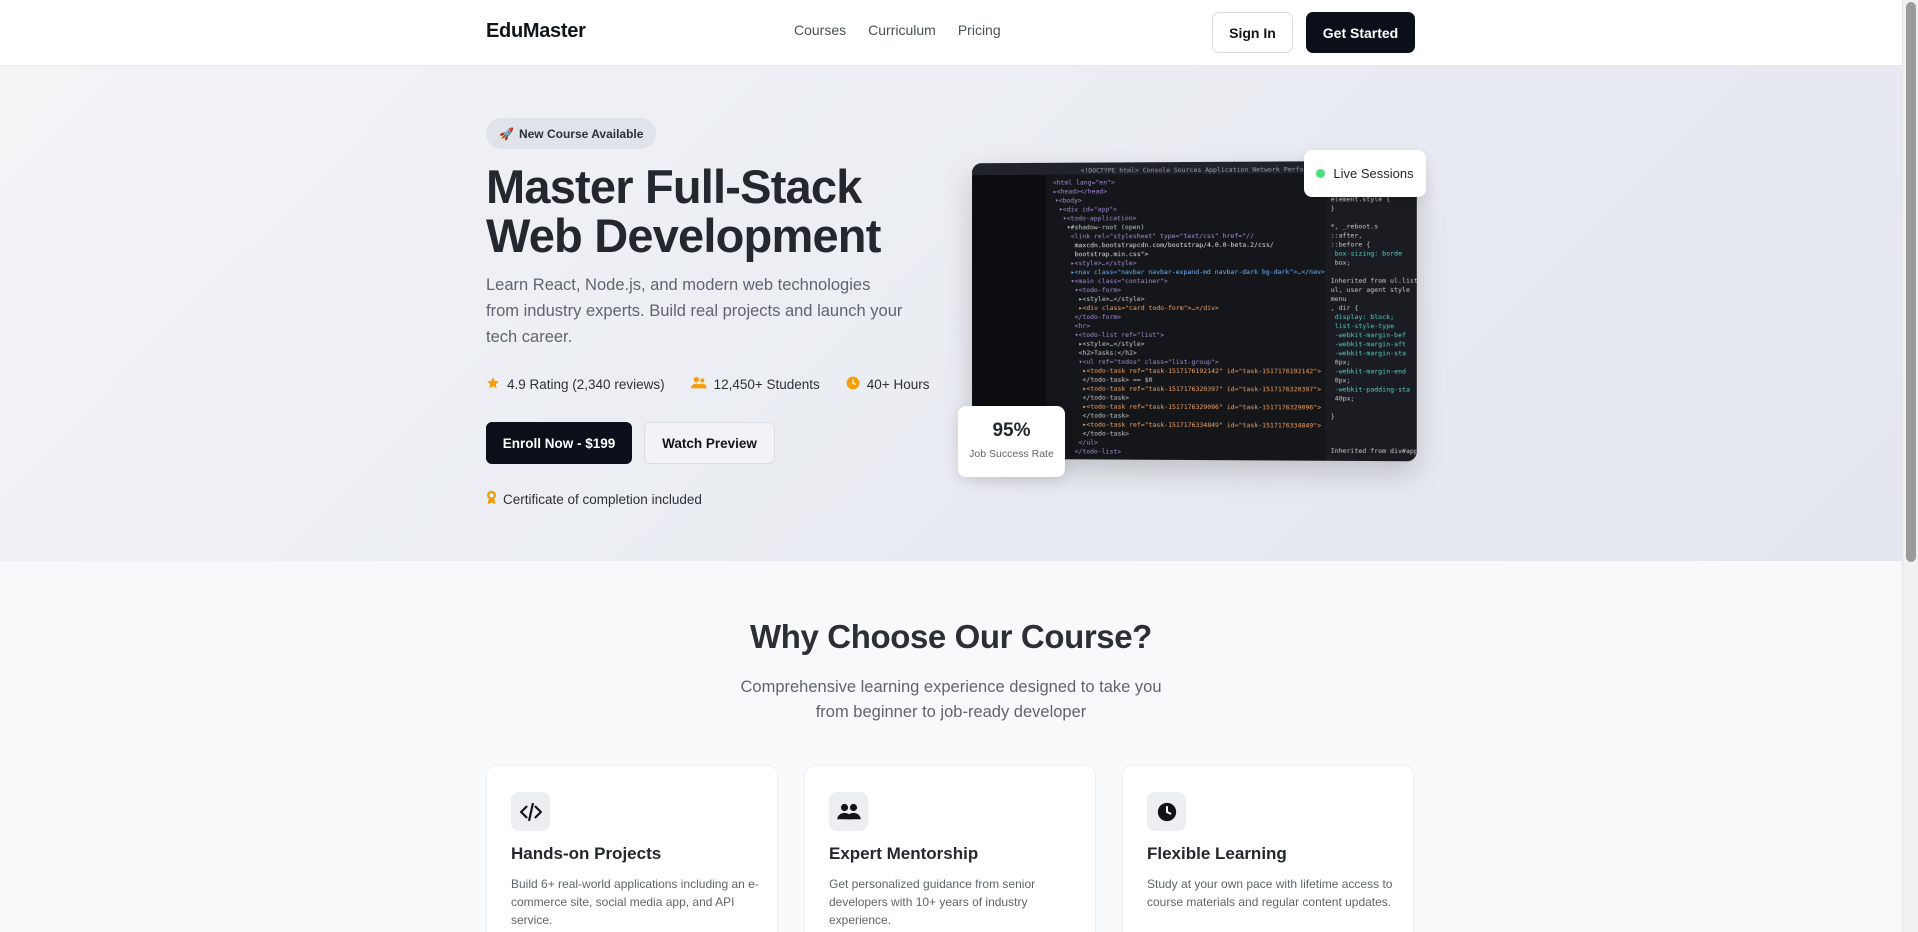  I want to click on new-course-badge: 🚀 New Course Available, so click(571, 133).